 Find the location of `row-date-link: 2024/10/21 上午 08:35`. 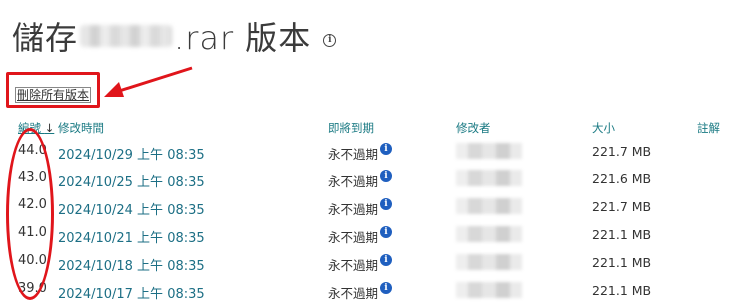

row-date-link: 2024/10/21 上午 08:35 is located at coordinates (131, 236).